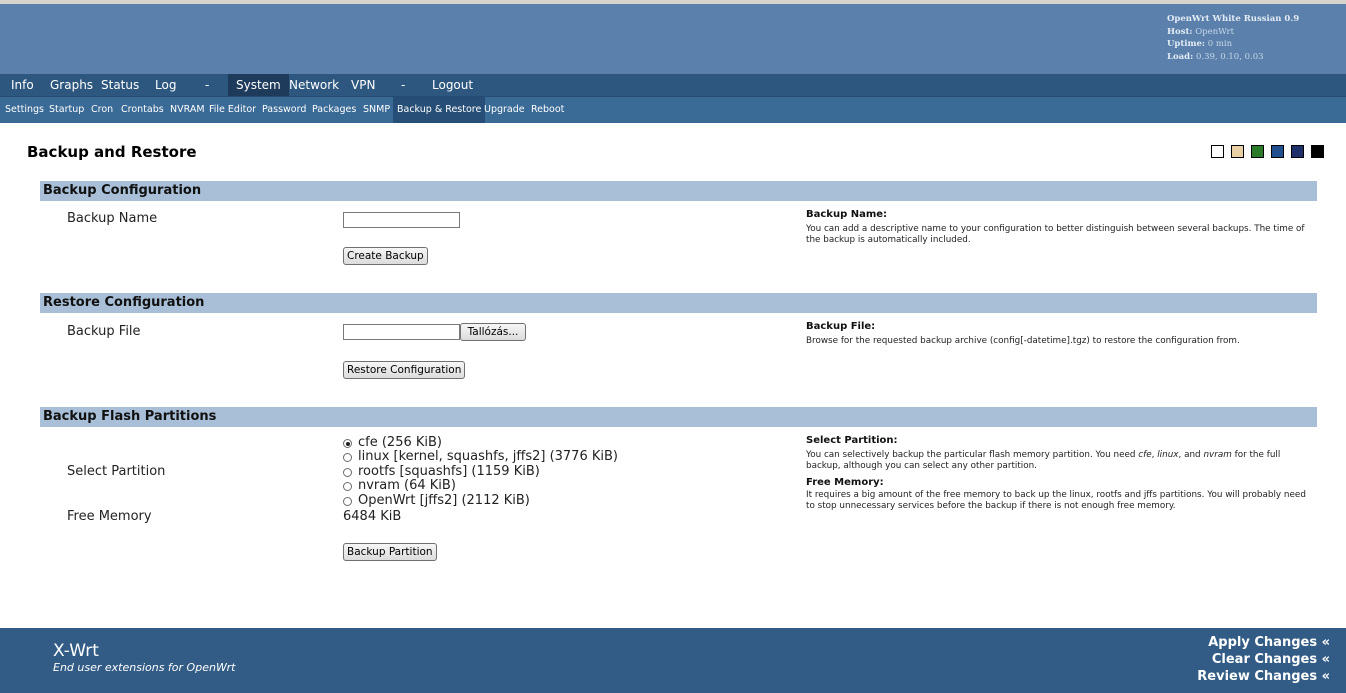 The width and height of the screenshot is (1346, 693). Describe the element at coordinates (1215, 31) in the screenshot. I see `host-value: OpenWrt` at that location.